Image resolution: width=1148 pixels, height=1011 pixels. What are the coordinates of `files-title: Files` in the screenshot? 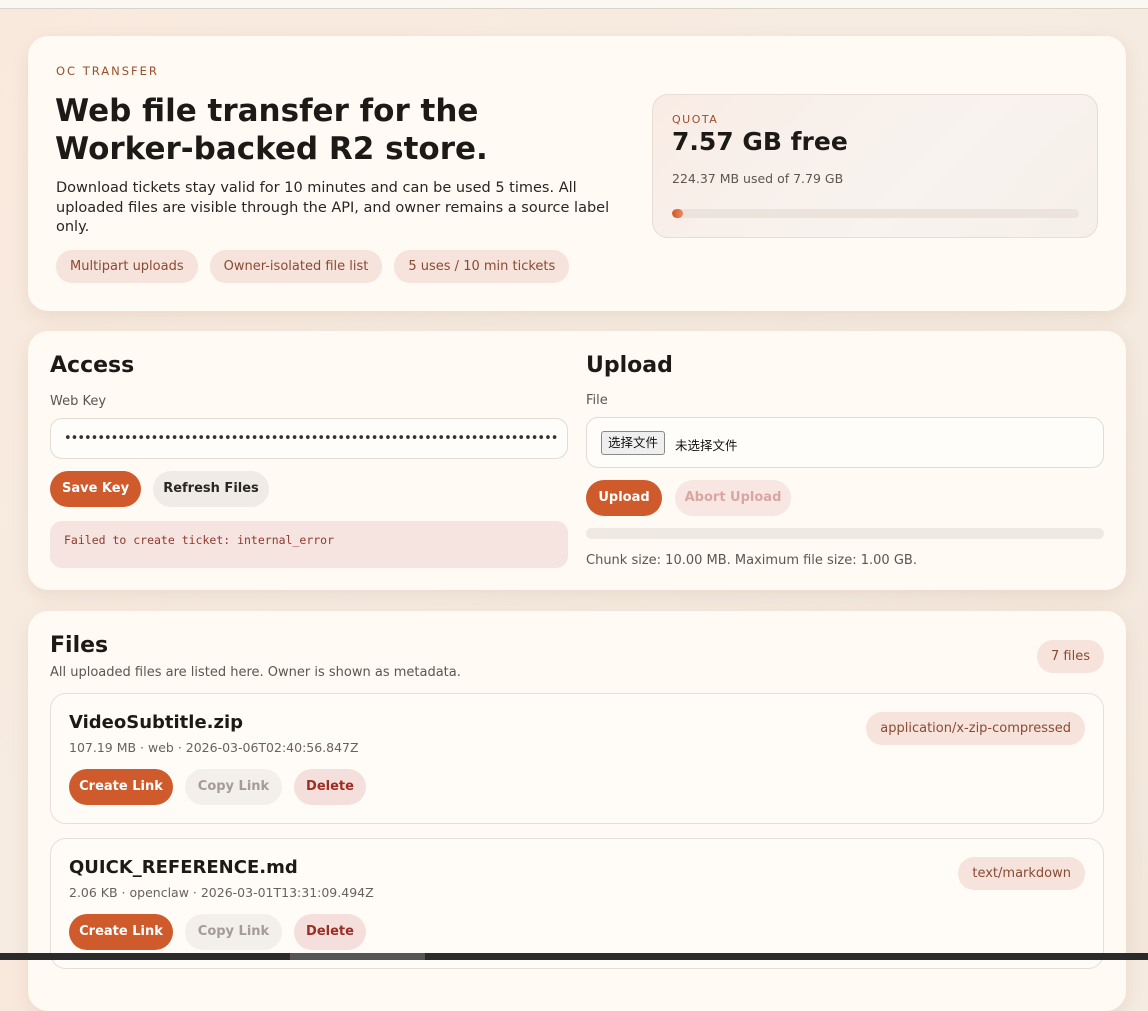 It's located at (79, 645).